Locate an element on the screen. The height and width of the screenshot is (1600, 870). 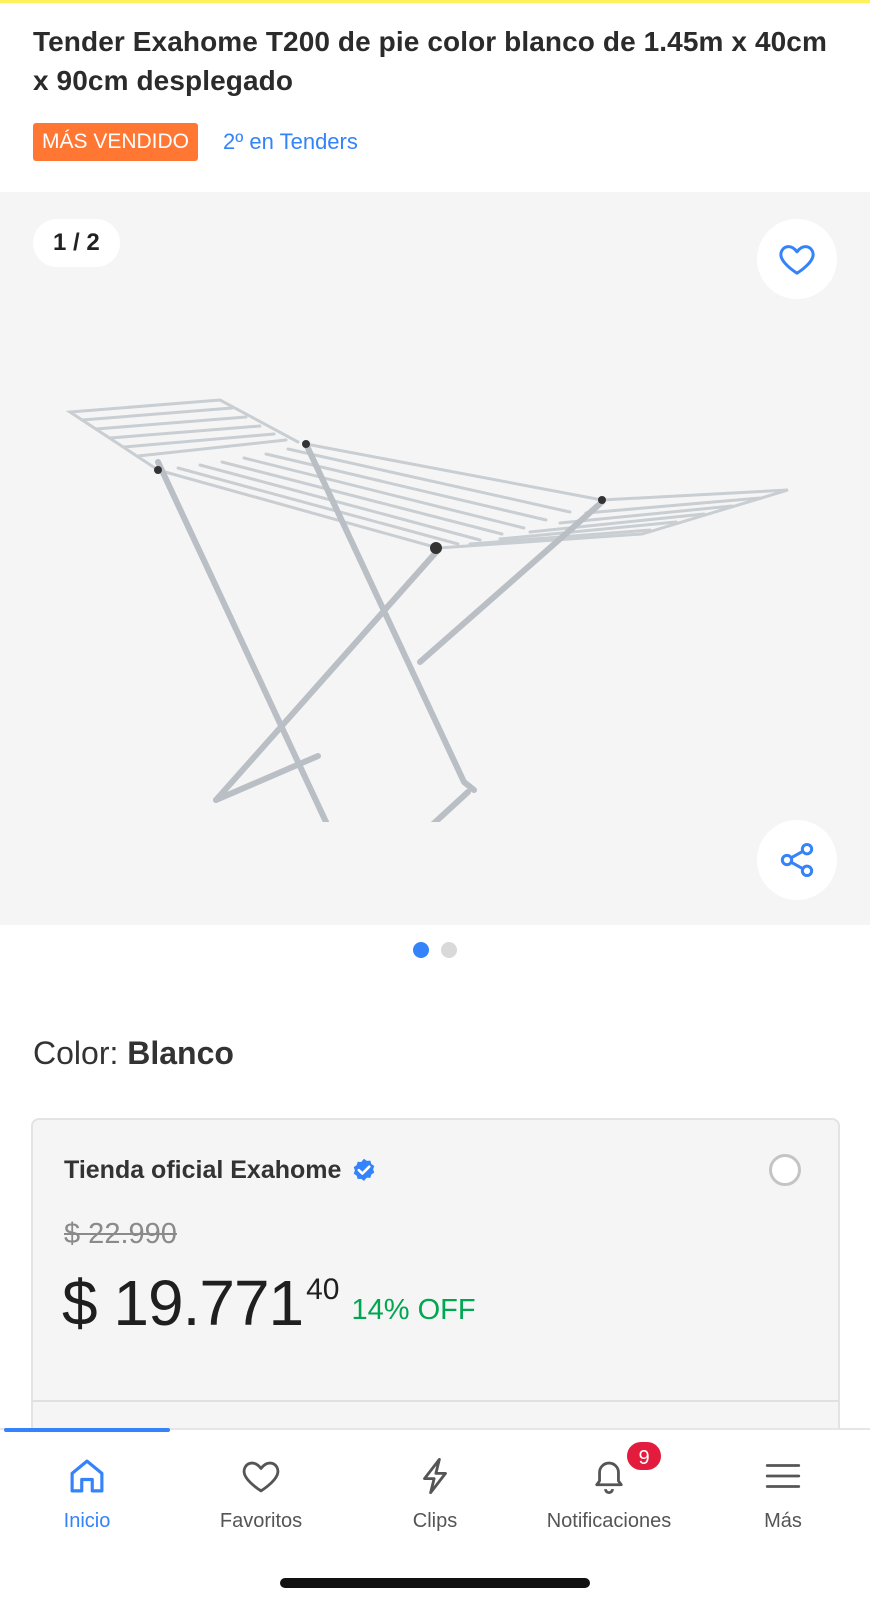
discount-label: 14% OFF is located at coordinates (413, 1310).